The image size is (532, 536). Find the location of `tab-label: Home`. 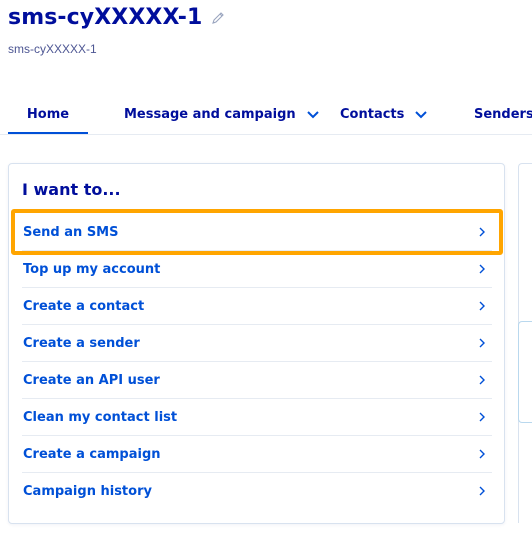

tab-label: Home is located at coordinates (48, 114).